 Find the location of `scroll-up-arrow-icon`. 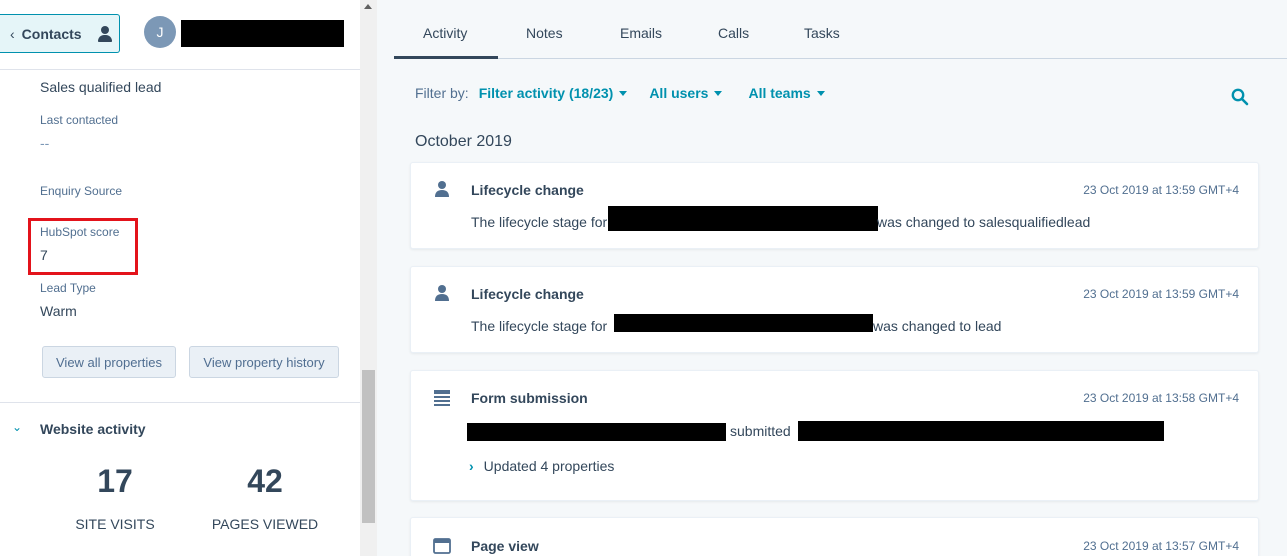

scroll-up-arrow-icon is located at coordinates (368, 6).